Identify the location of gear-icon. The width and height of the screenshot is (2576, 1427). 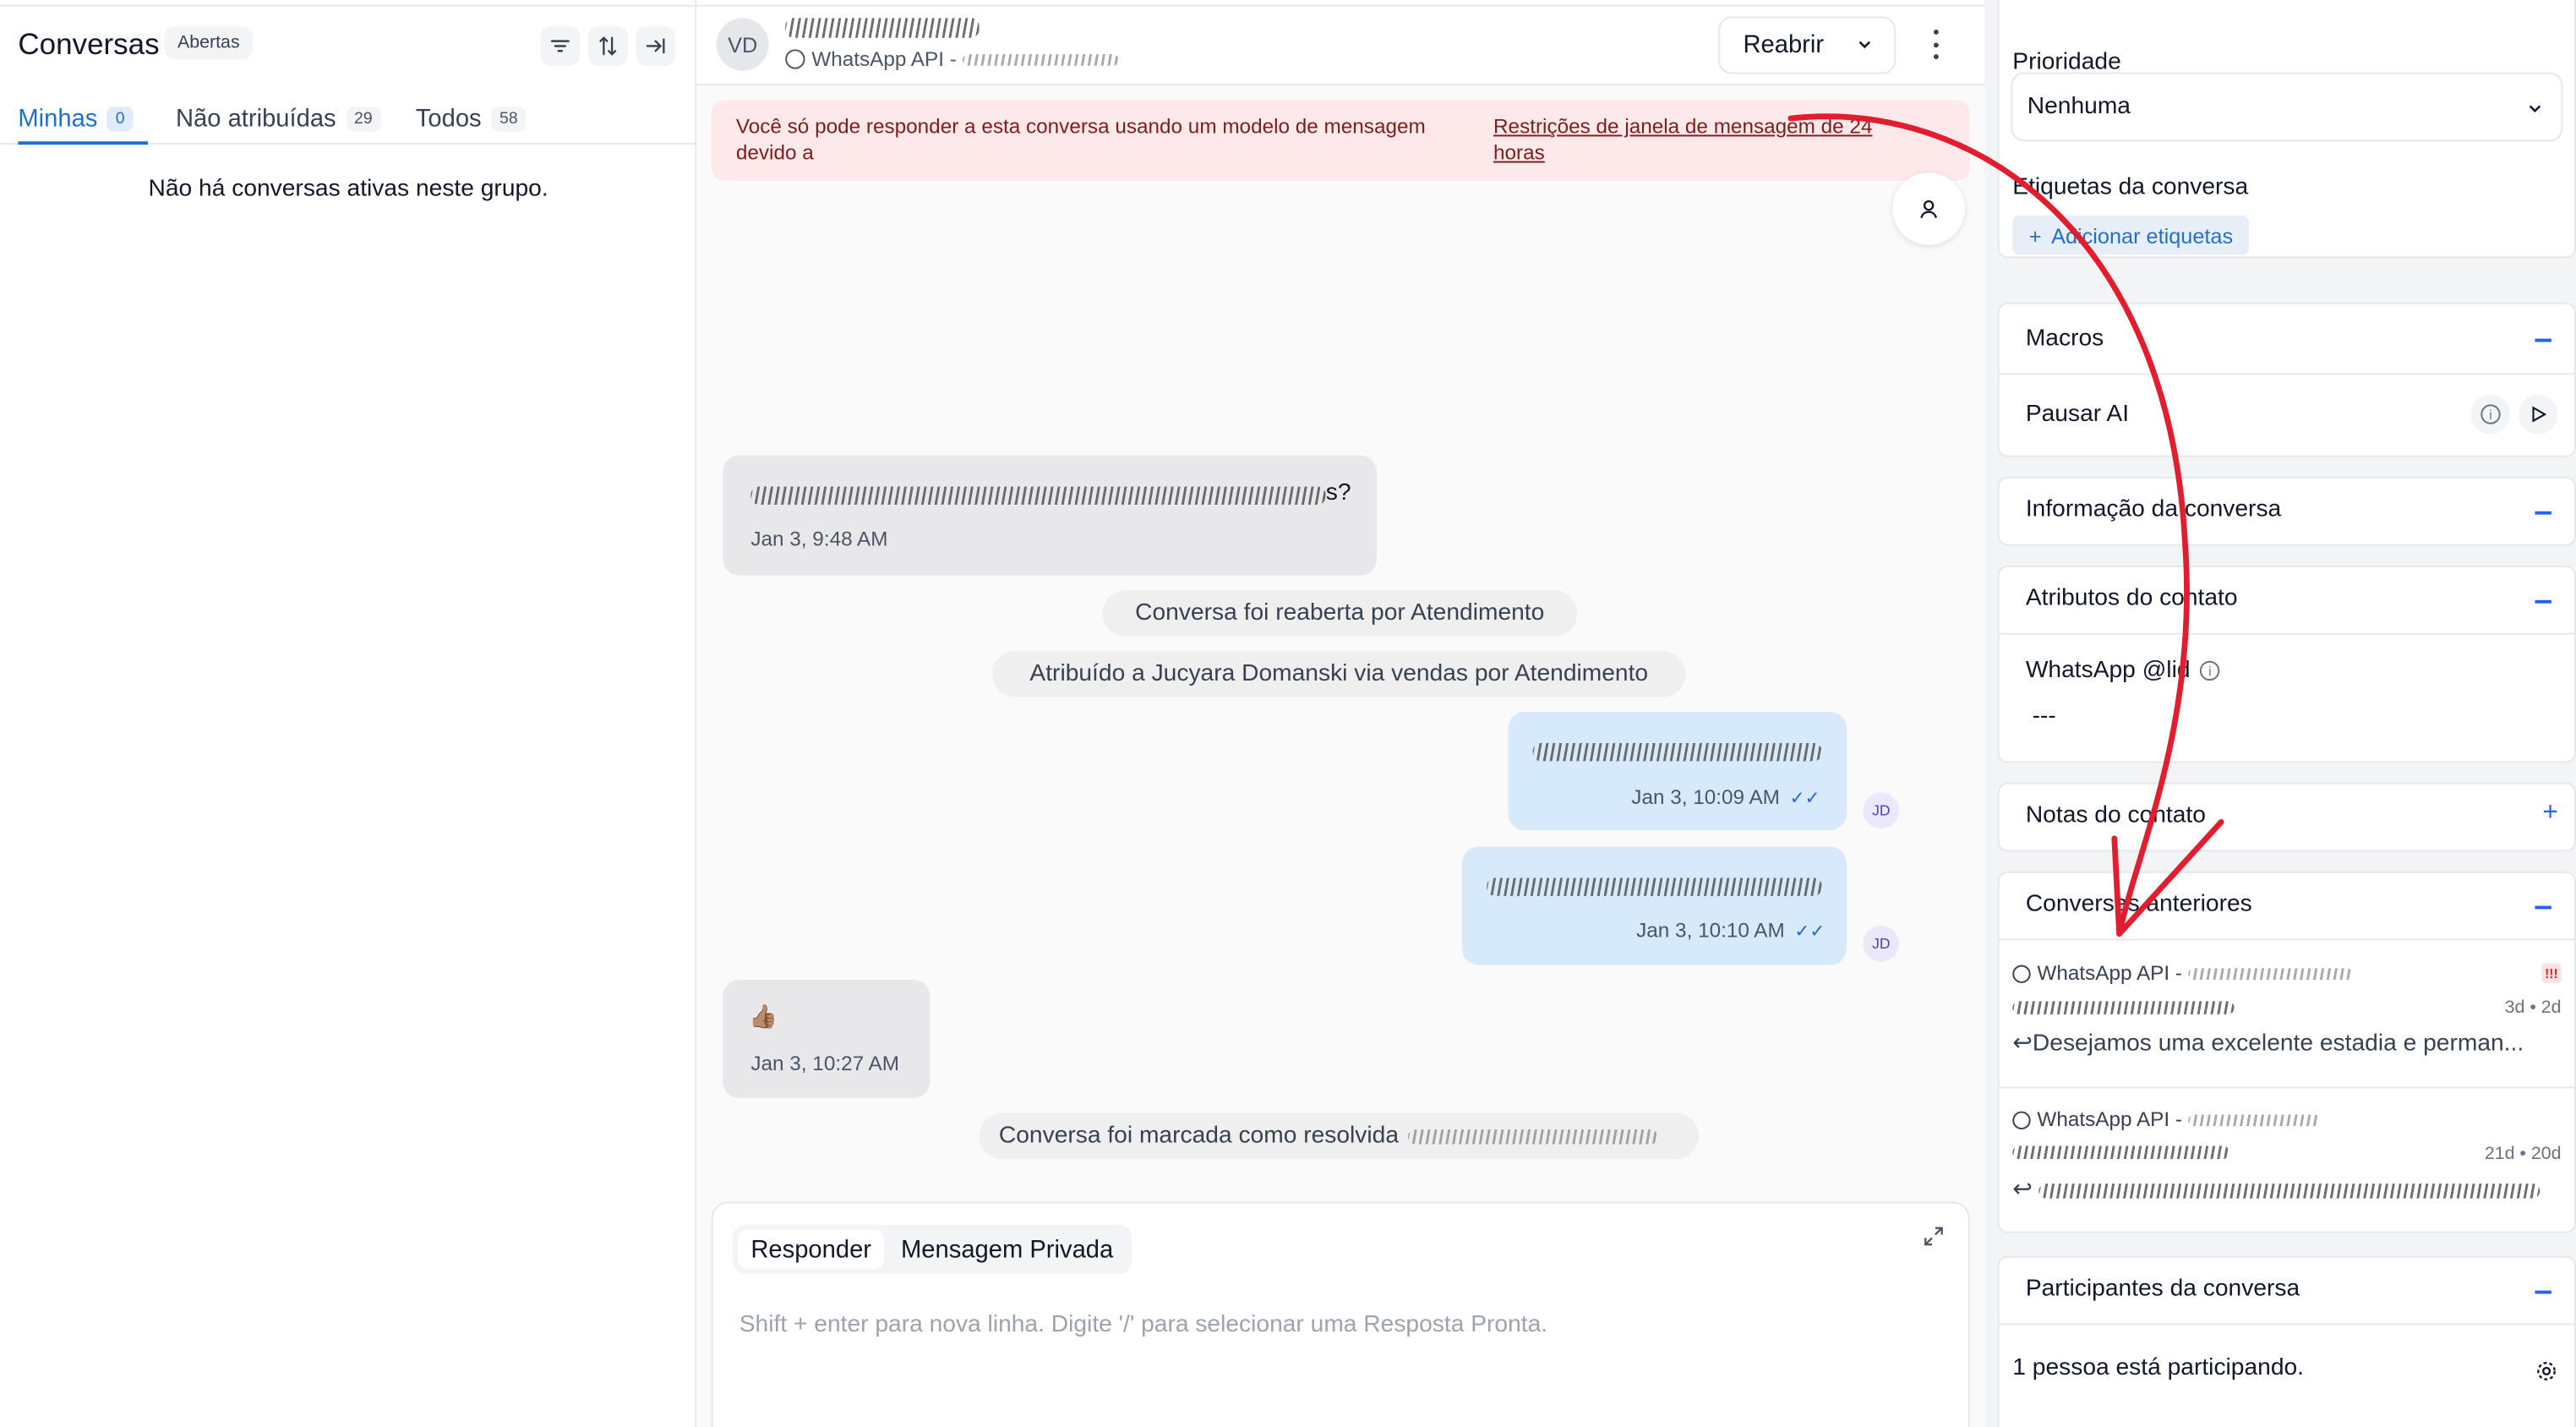
(2546, 1370).